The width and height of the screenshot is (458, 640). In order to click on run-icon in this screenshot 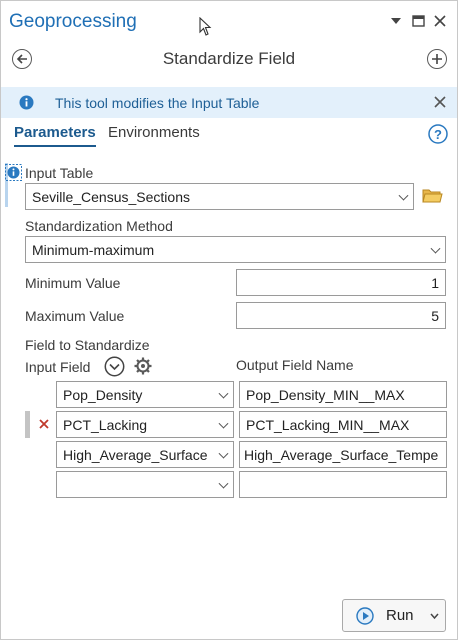, I will do `click(365, 615)`.